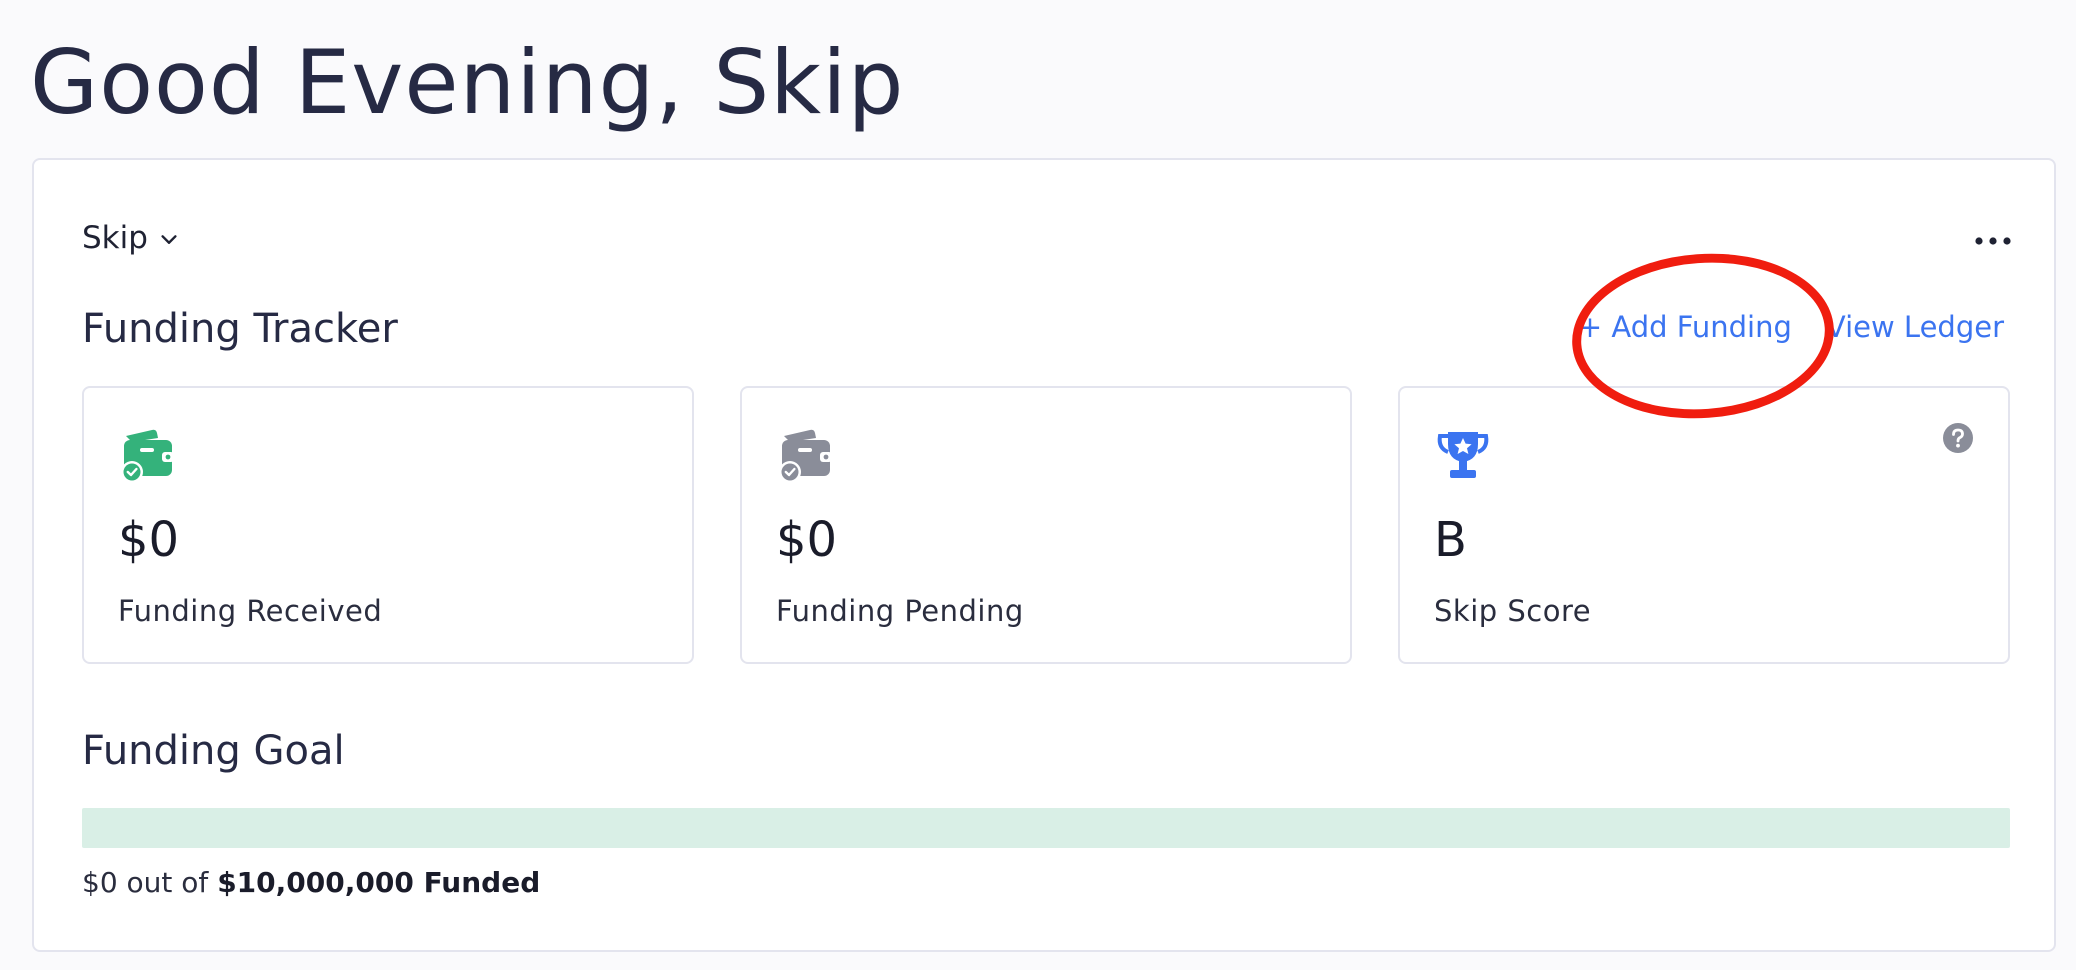 The width and height of the screenshot is (2076, 970). I want to click on out-of-text: out of, so click(167, 882).